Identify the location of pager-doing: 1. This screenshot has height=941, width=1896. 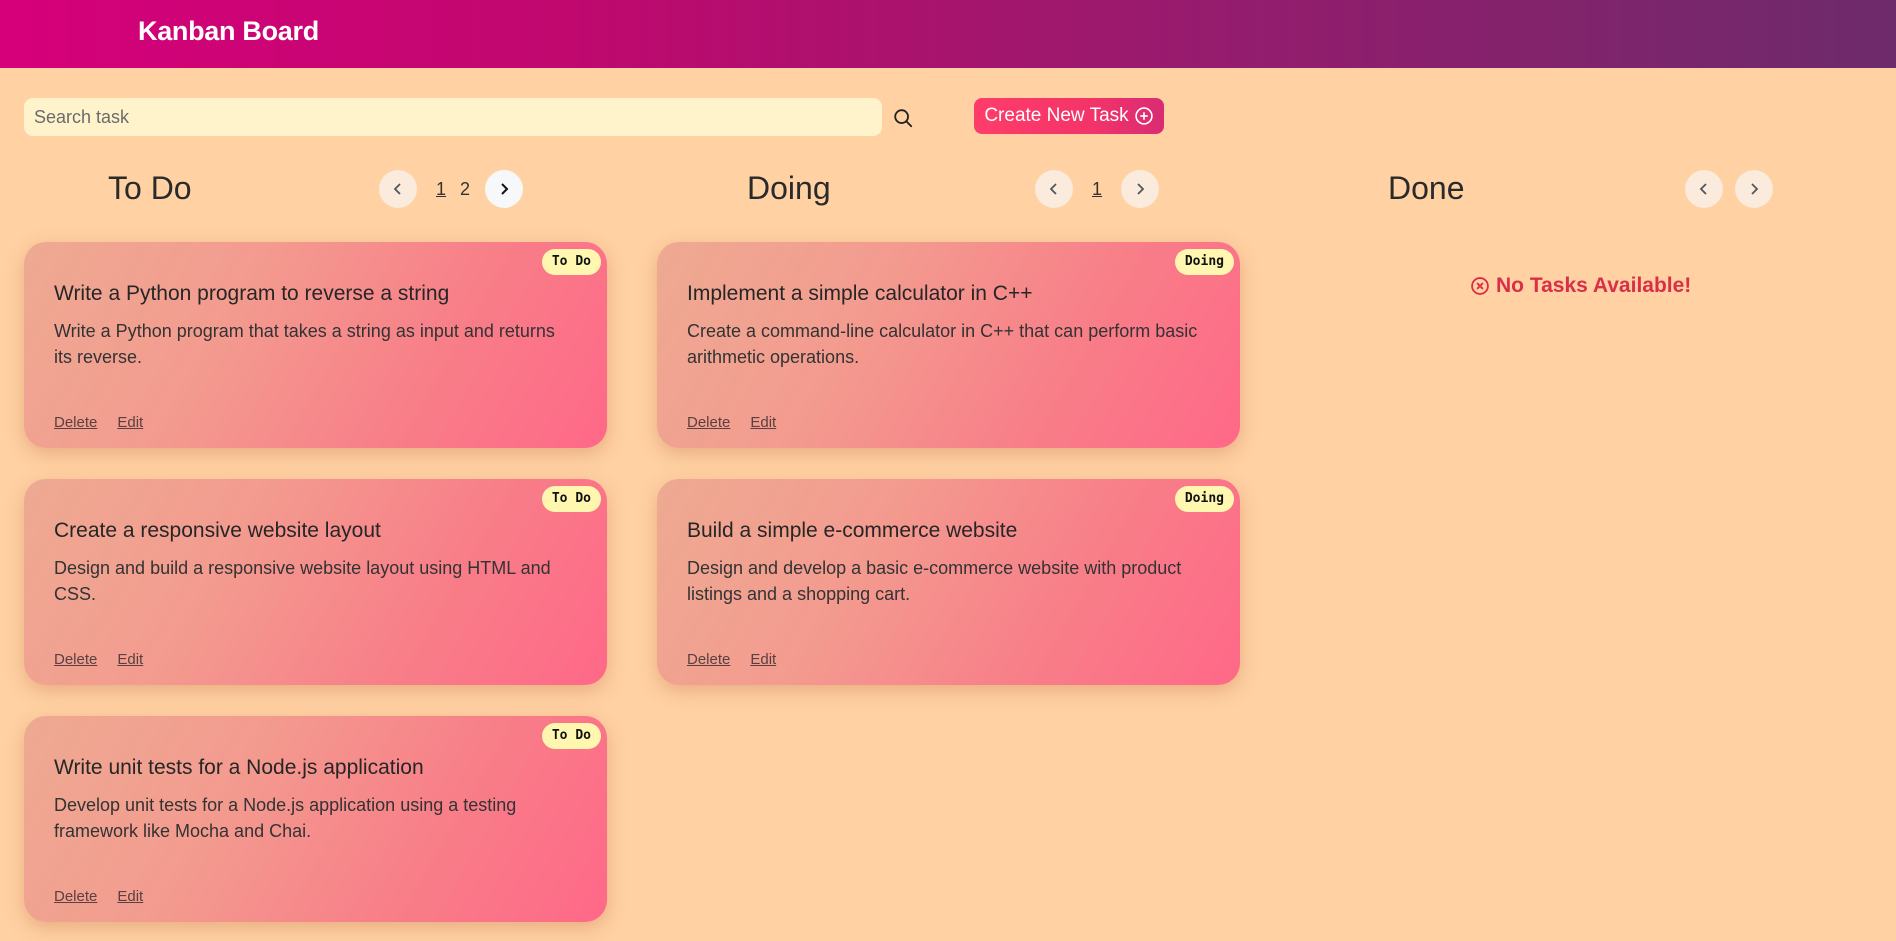
(1097, 189).